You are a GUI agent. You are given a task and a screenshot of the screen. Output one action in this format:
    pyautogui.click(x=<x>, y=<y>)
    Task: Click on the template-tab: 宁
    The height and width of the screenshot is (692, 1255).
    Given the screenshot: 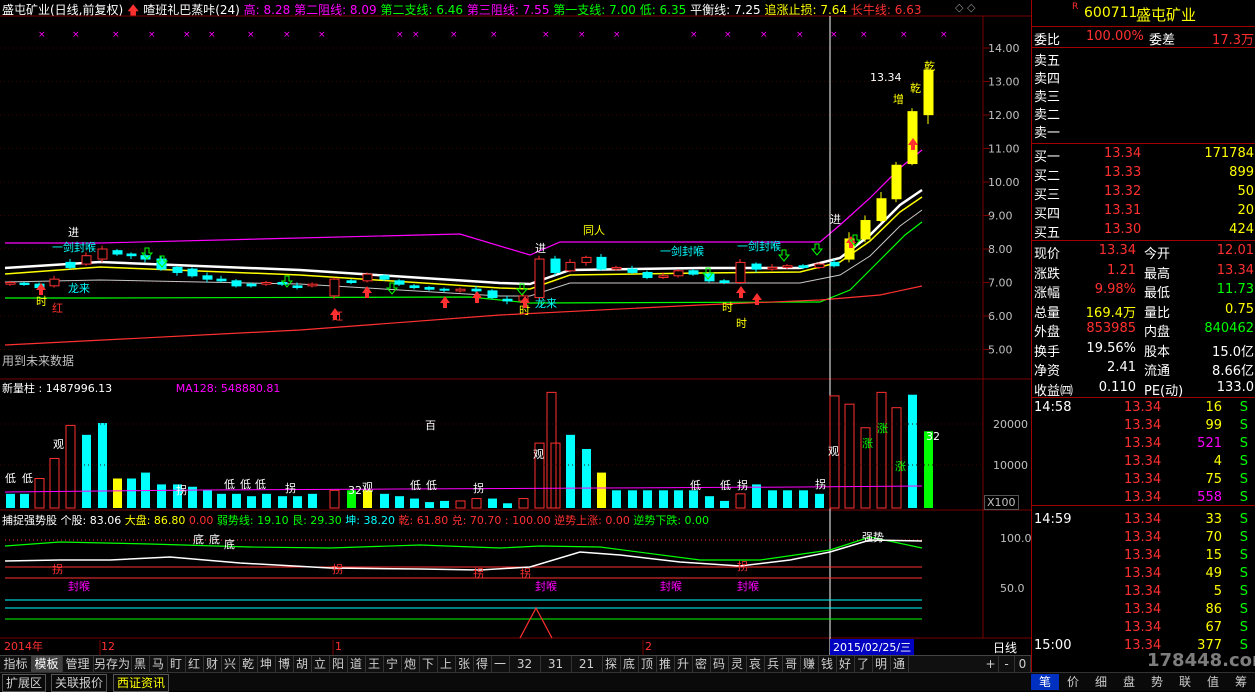 What is the action you would take?
    pyautogui.click(x=392, y=664)
    